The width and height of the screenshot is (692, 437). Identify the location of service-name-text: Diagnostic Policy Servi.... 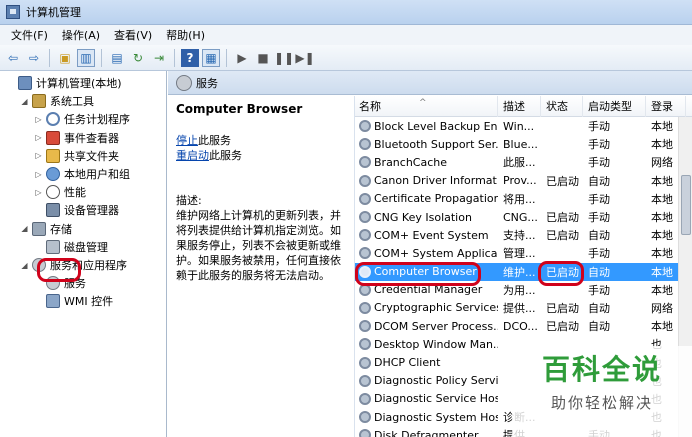
(436, 381).